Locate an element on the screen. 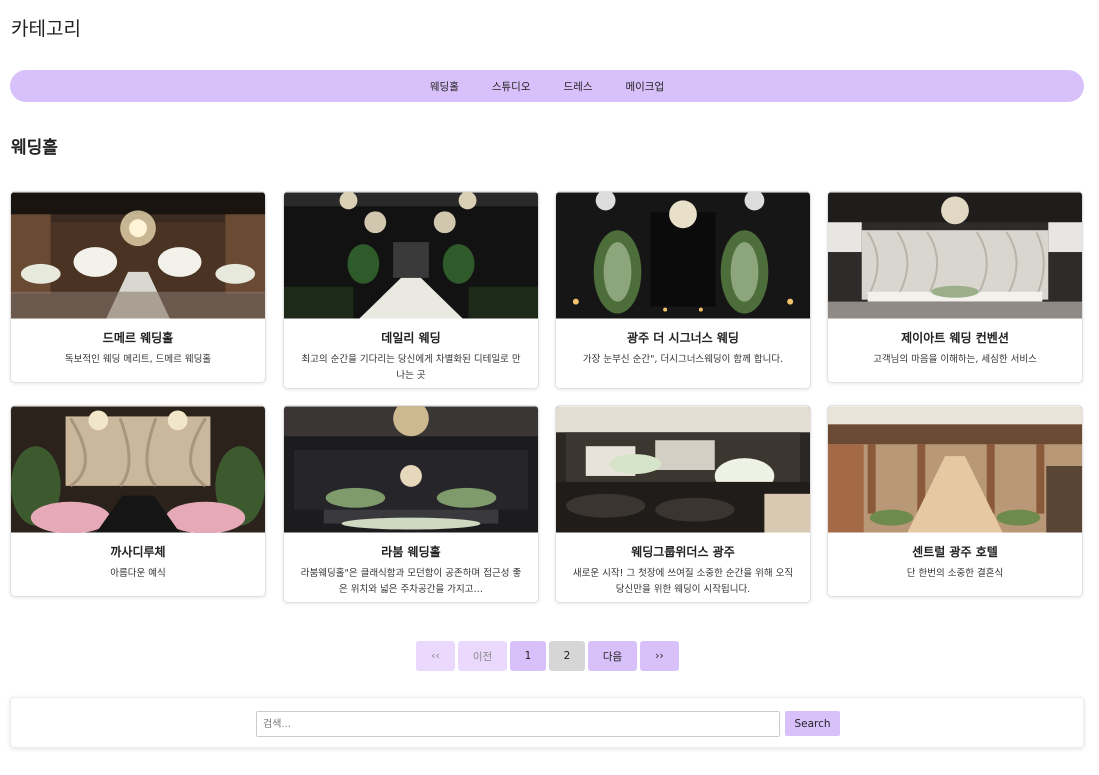 The height and width of the screenshot is (775, 1099). venue-description: 가장 눈부신 순간", 더시그너스웨딩이 함께 합니다. is located at coordinates (683, 359).